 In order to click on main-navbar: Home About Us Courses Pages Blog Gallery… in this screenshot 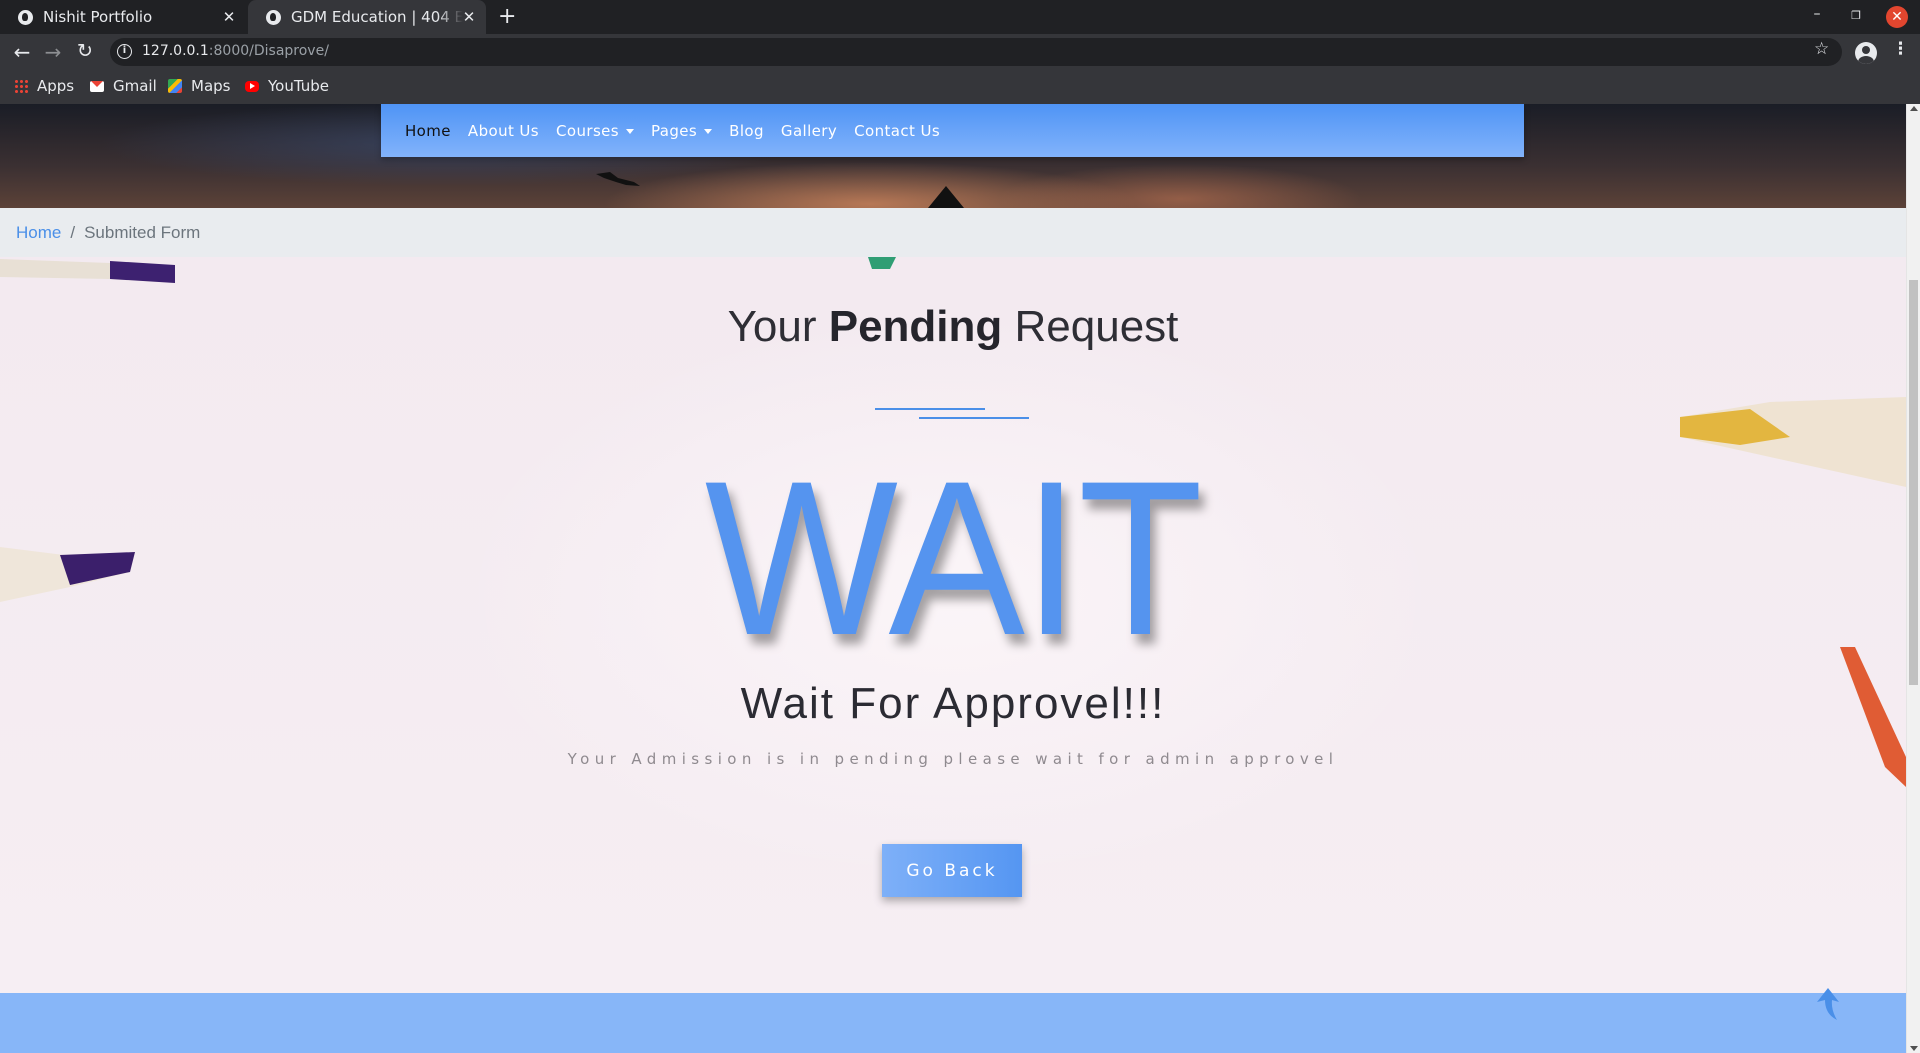, I will do `click(952, 130)`.